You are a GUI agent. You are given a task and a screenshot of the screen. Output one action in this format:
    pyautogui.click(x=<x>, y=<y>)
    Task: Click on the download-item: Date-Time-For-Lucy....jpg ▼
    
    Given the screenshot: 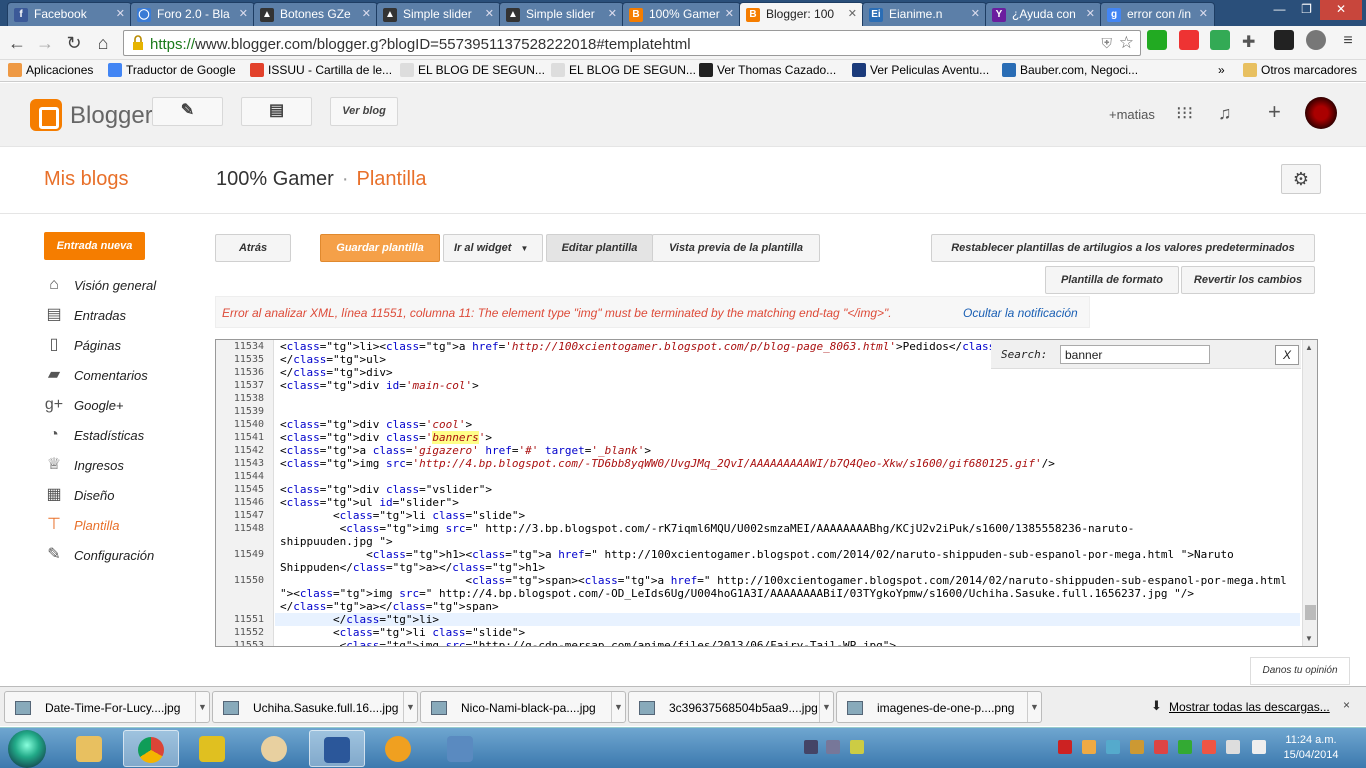 What is the action you would take?
    pyautogui.click(x=107, y=707)
    